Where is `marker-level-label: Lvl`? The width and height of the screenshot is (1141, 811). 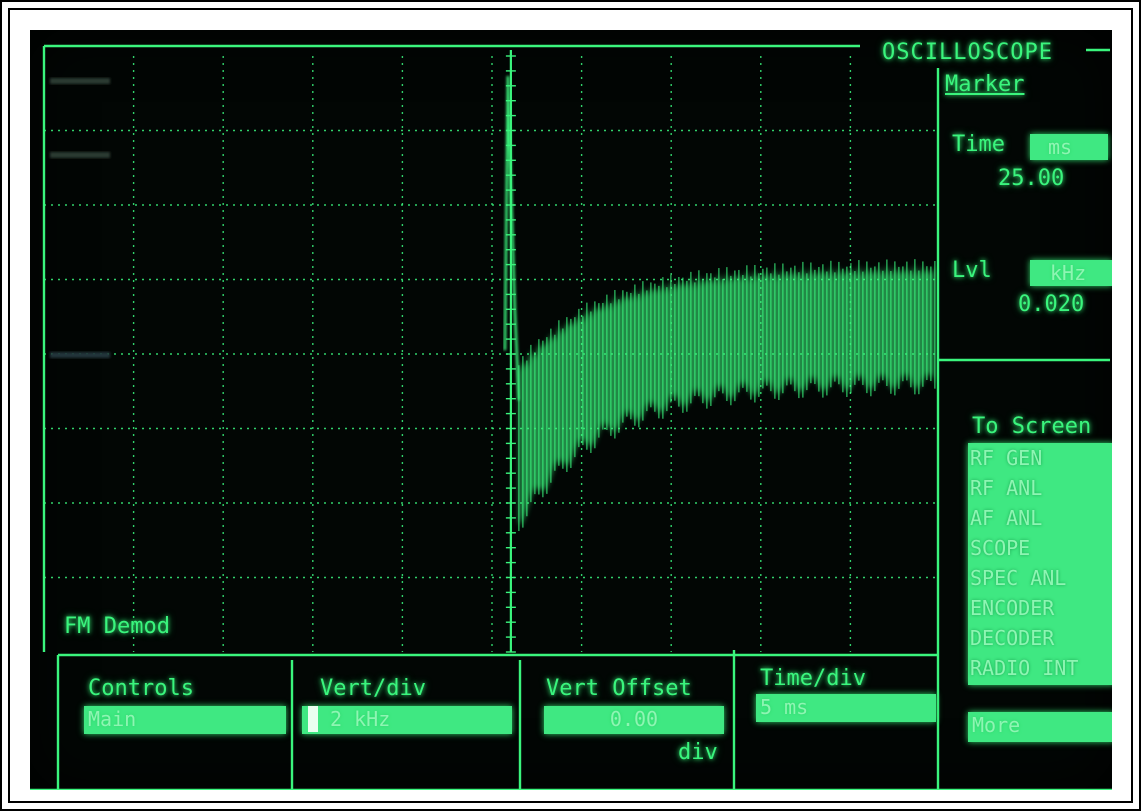 marker-level-label: Lvl is located at coordinates (972, 270).